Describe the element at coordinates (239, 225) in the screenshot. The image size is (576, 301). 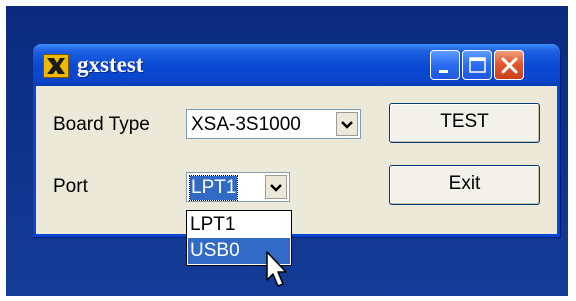
I see `port-option-lpt1: LPT1` at that location.